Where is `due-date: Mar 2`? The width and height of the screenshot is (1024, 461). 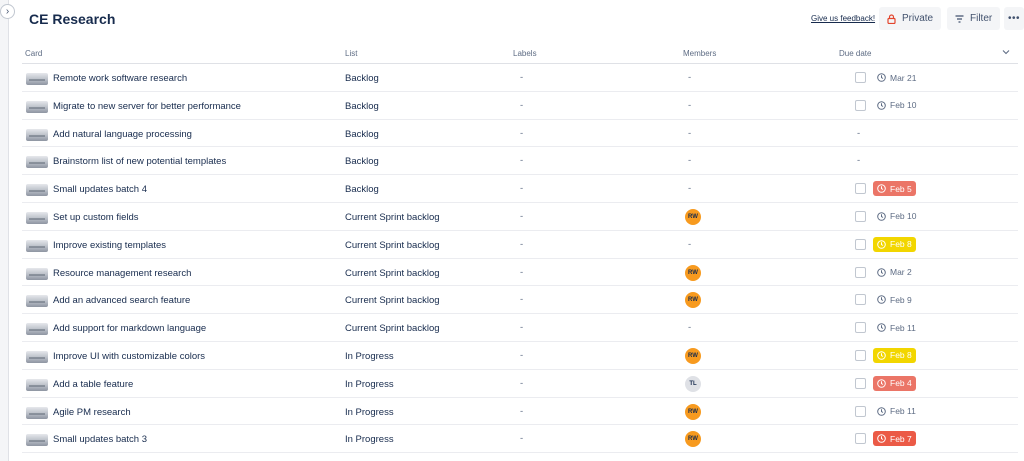 due-date: Mar 2 is located at coordinates (894, 272).